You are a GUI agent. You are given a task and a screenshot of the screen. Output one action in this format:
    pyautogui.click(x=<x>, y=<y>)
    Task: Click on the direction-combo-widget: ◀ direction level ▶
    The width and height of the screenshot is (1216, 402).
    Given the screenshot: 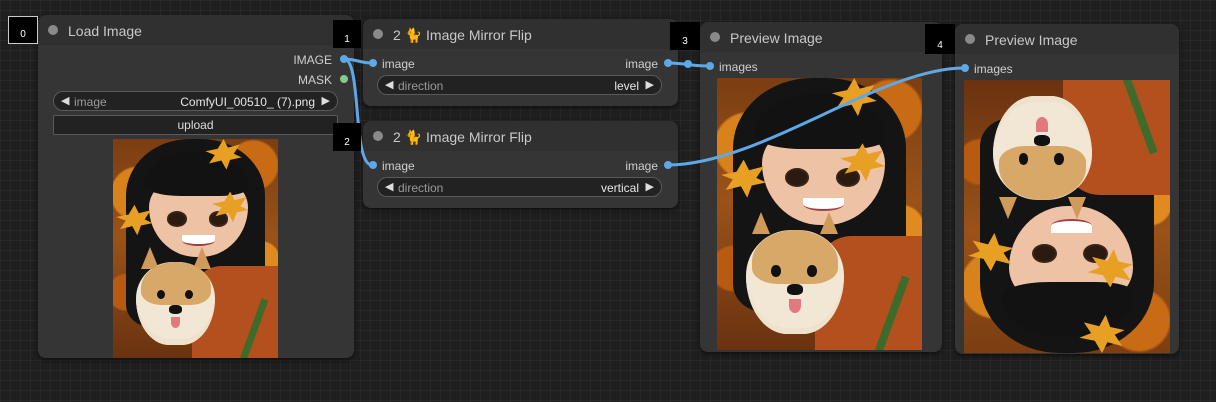 What is the action you would take?
    pyautogui.click(x=519, y=85)
    